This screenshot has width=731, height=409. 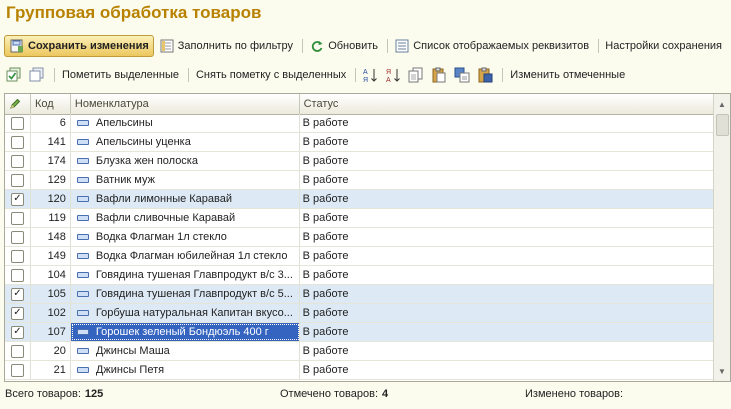 What do you see at coordinates (721, 237) in the screenshot?
I see `vertical-scrollbar: ▲ ▼` at bounding box center [721, 237].